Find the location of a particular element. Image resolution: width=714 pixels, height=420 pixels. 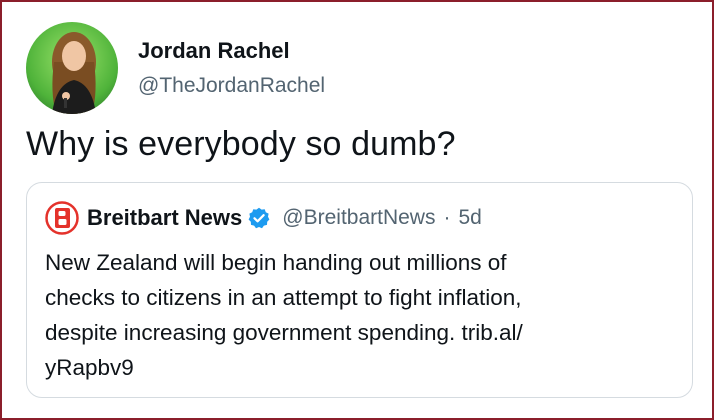

tweet-header: Jordan Rachel @TheJordanRachel is located at coordinates (175, 68).